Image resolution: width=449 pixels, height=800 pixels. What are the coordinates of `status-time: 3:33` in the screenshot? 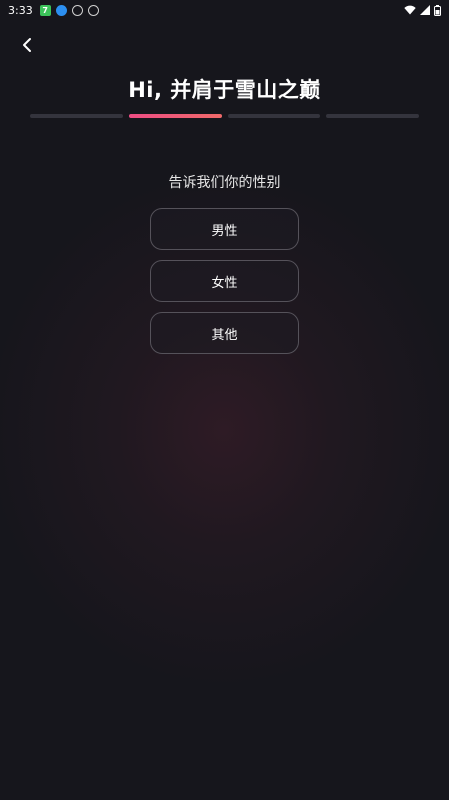 It's located at (20, 10).